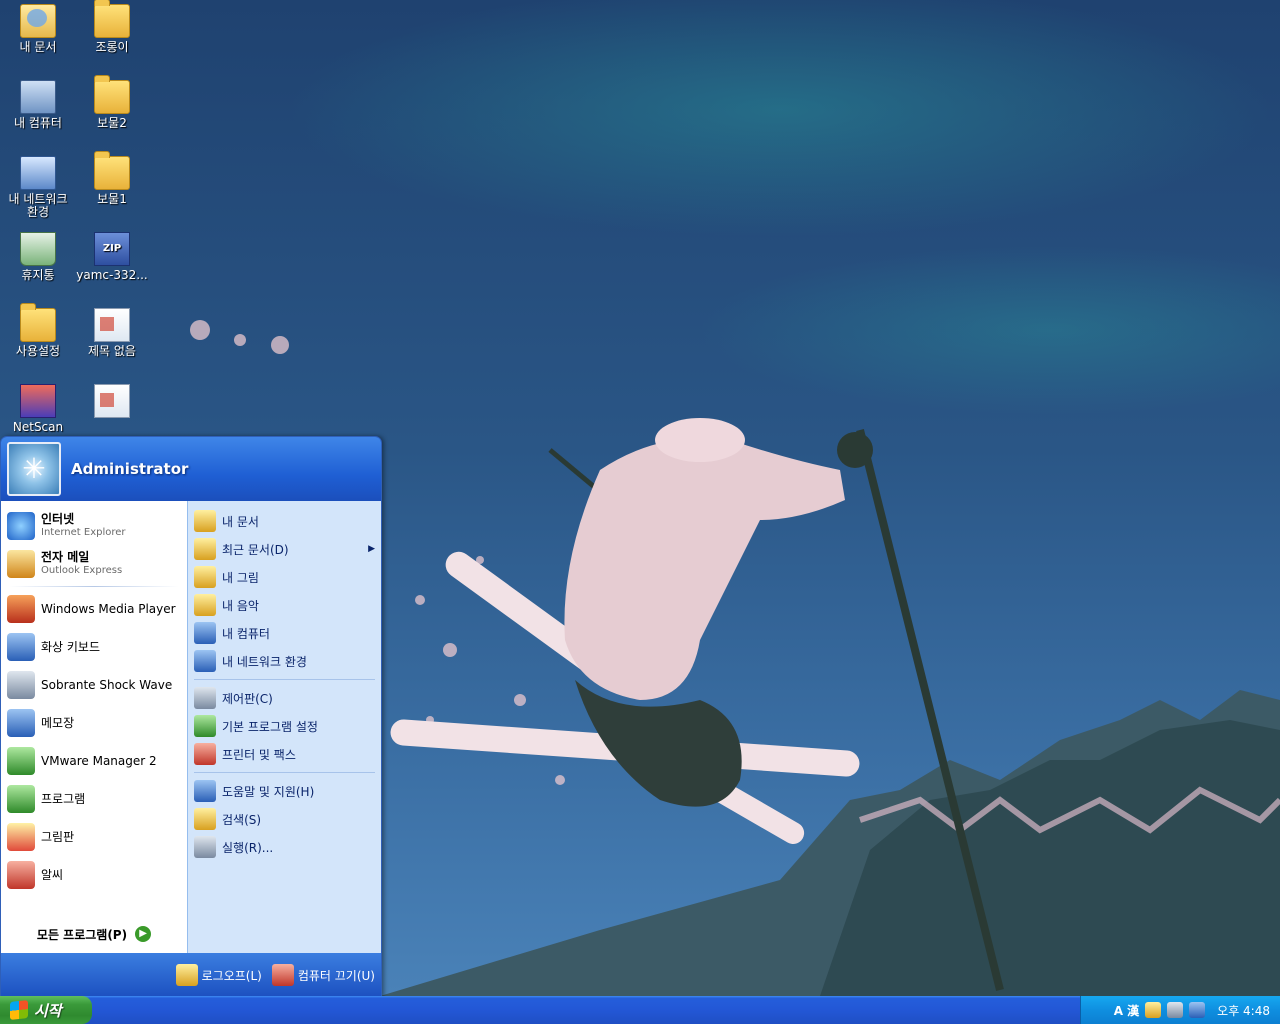 This screenshot has width=1280, height=1024. Describe the element at coordinates (38, 351) in the screenshot. I see `desktop-icon-label: 사용설정` at that location.